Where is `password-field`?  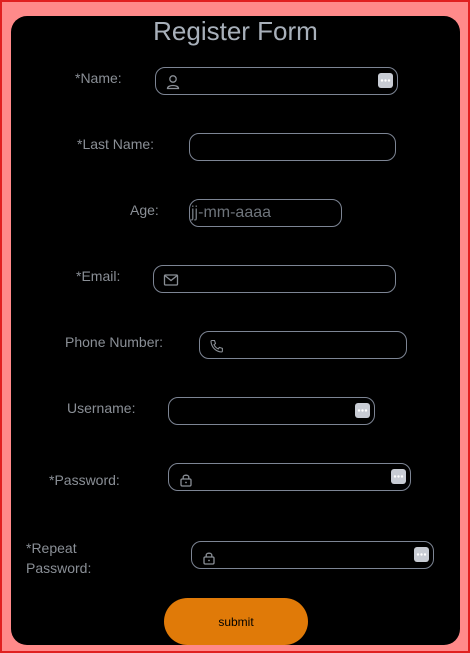 password-field is located at coordinates (289, 477).